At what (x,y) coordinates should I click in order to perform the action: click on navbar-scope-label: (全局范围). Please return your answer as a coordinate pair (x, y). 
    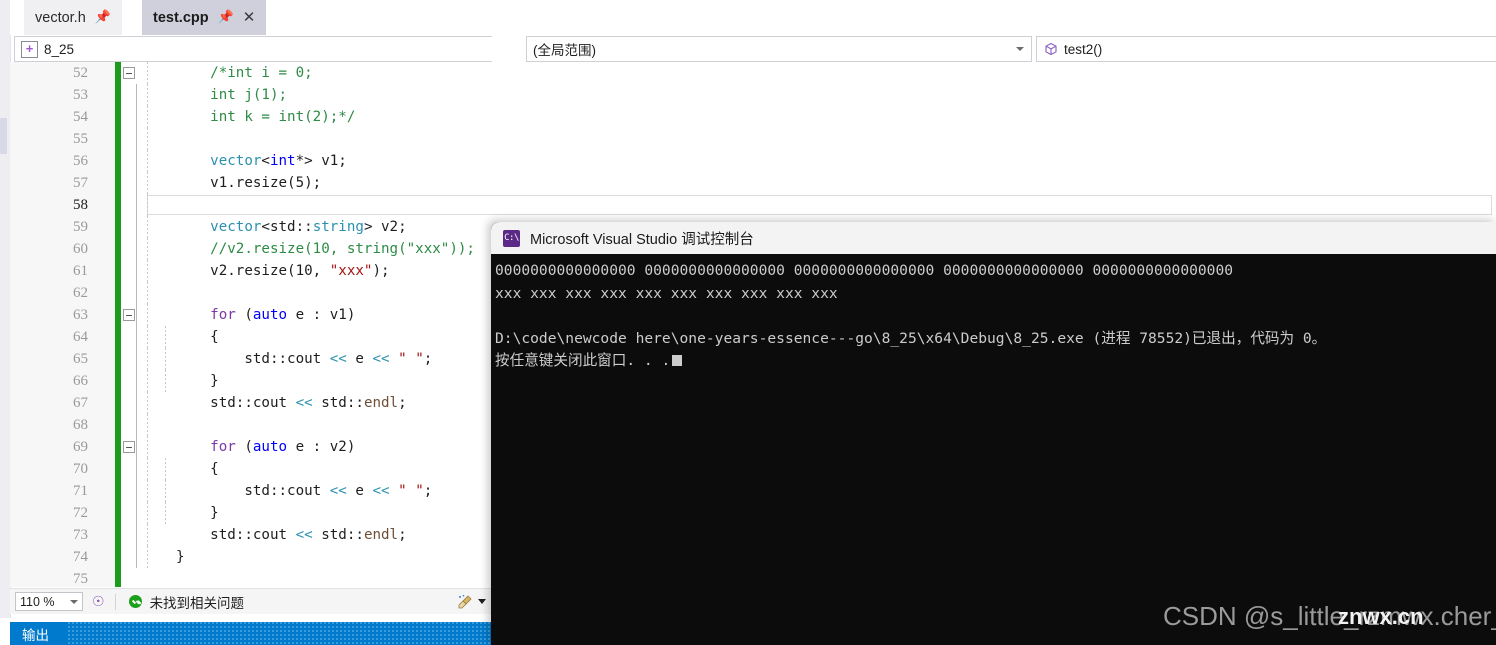
    Looking at the image, I should click on (564, 50).